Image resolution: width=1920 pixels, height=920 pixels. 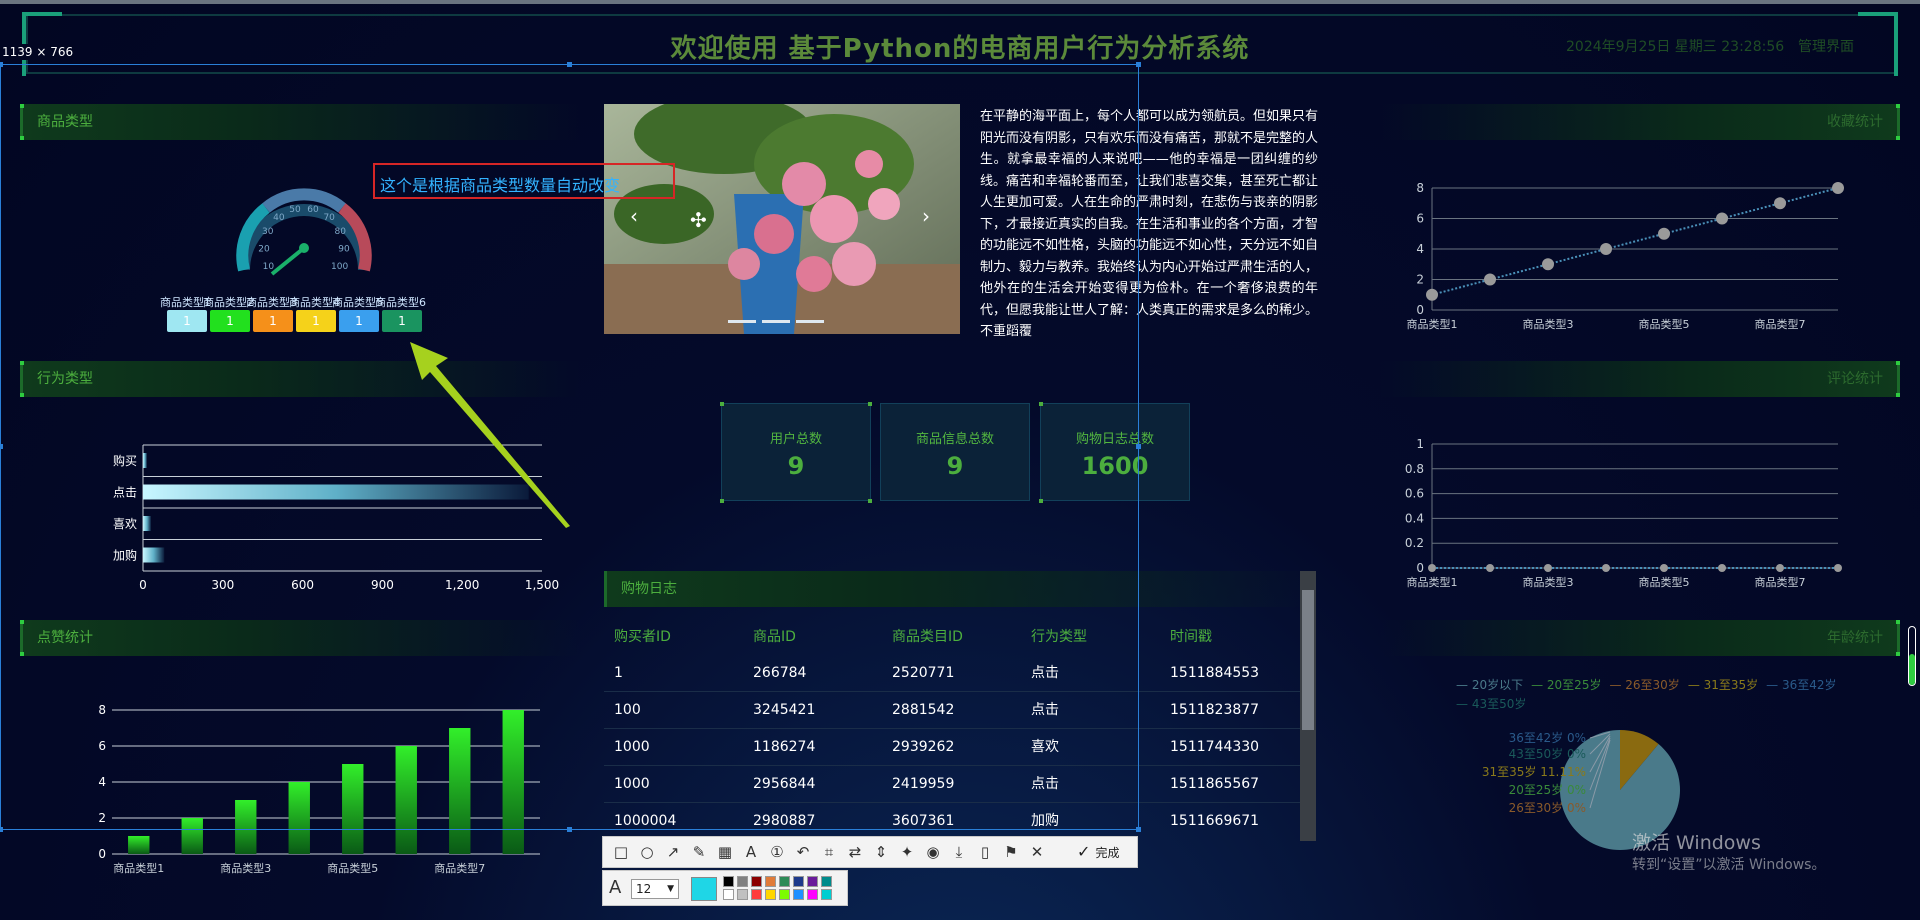 What do you see at coordinates (38, 52) in the screenshot?
I see `selection-size-label: 1139 × 766` at bounding box center [38, 52].